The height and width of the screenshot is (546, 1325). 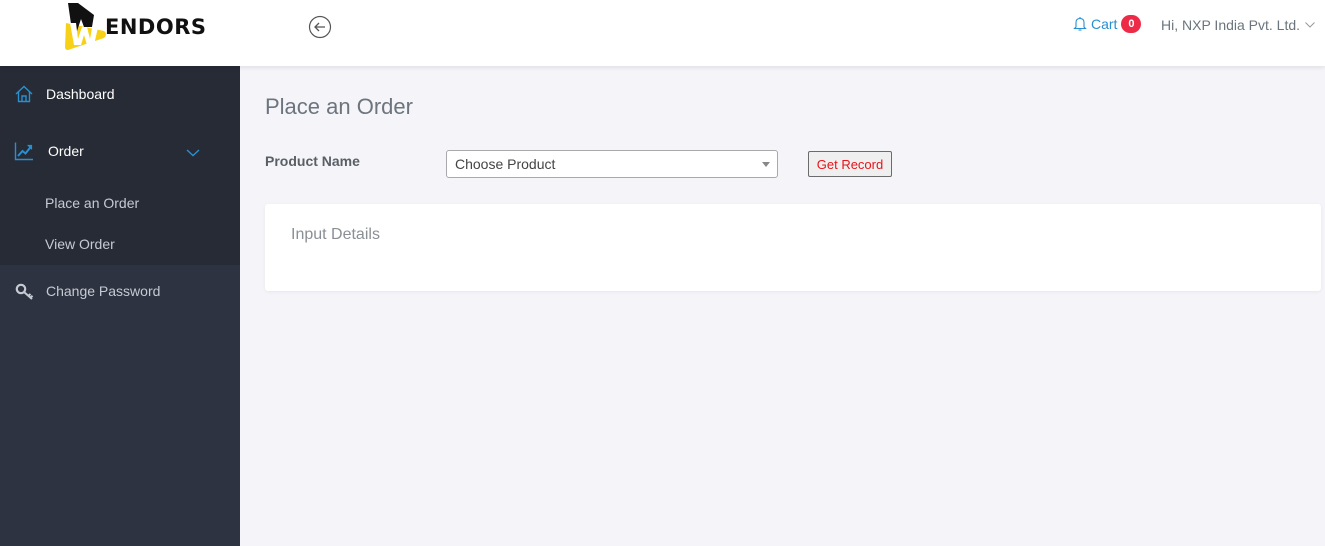 I want to click on card-title: Input Details, so click(x=335, y=234).